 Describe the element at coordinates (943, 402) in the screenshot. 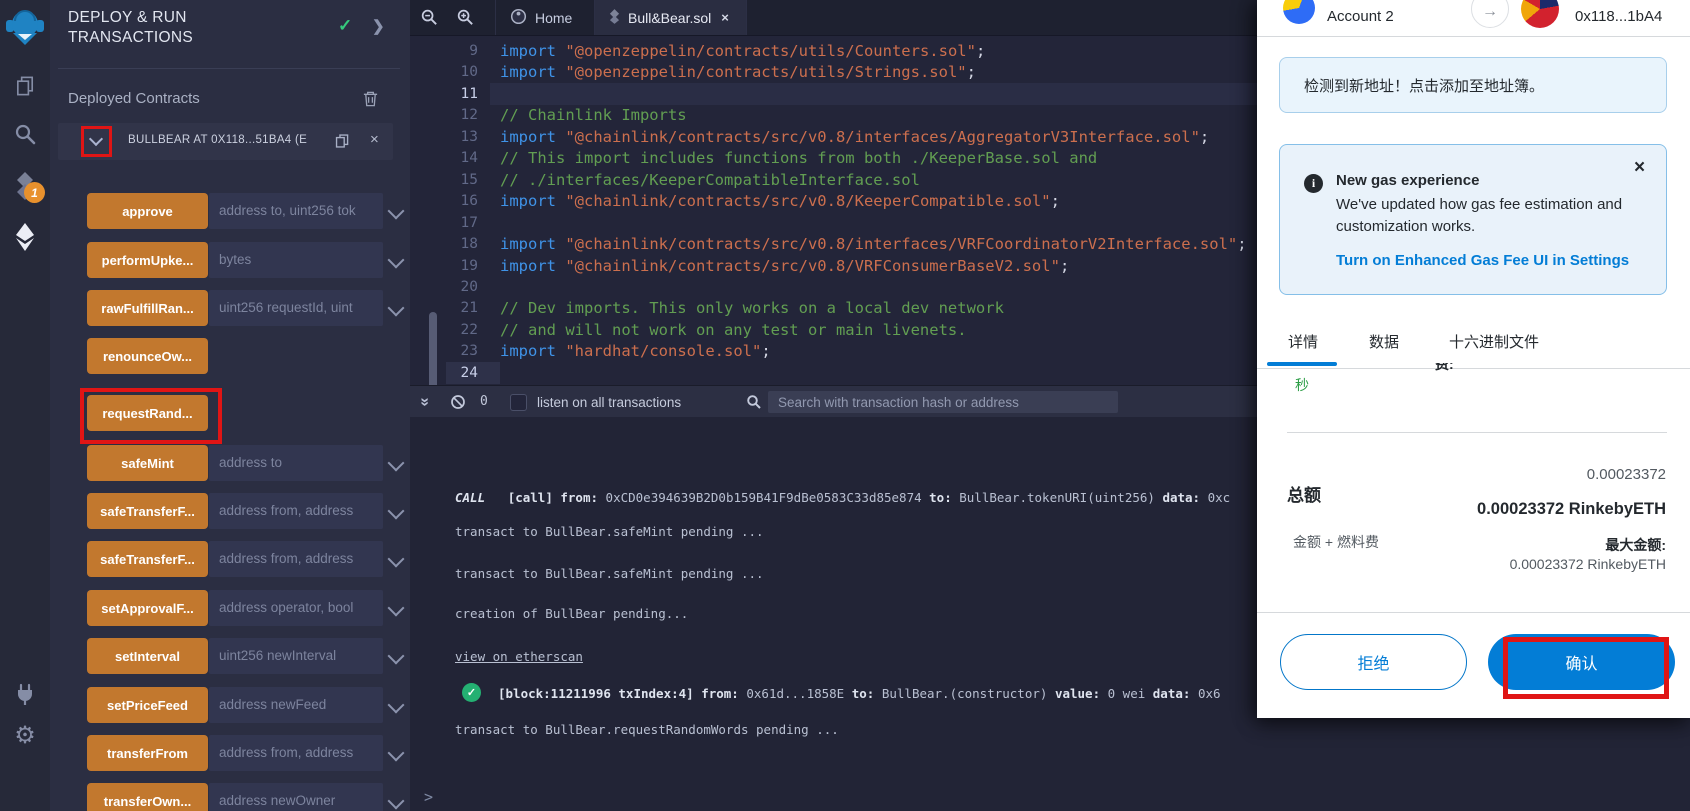

I see `terminal-search-input` at that location.